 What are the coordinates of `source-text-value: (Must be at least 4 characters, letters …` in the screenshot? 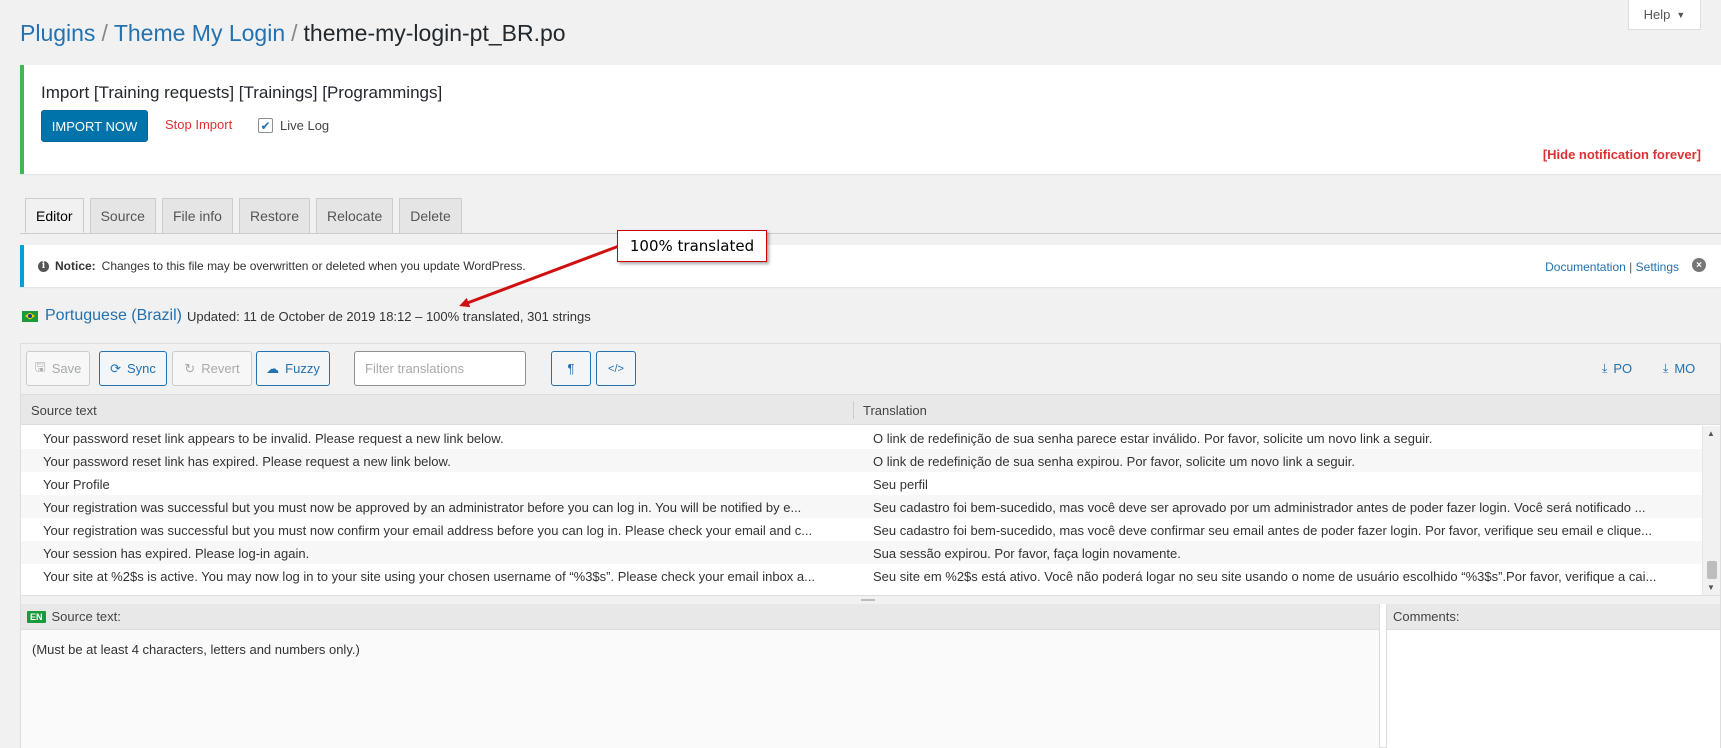 It's located at (196, 649).